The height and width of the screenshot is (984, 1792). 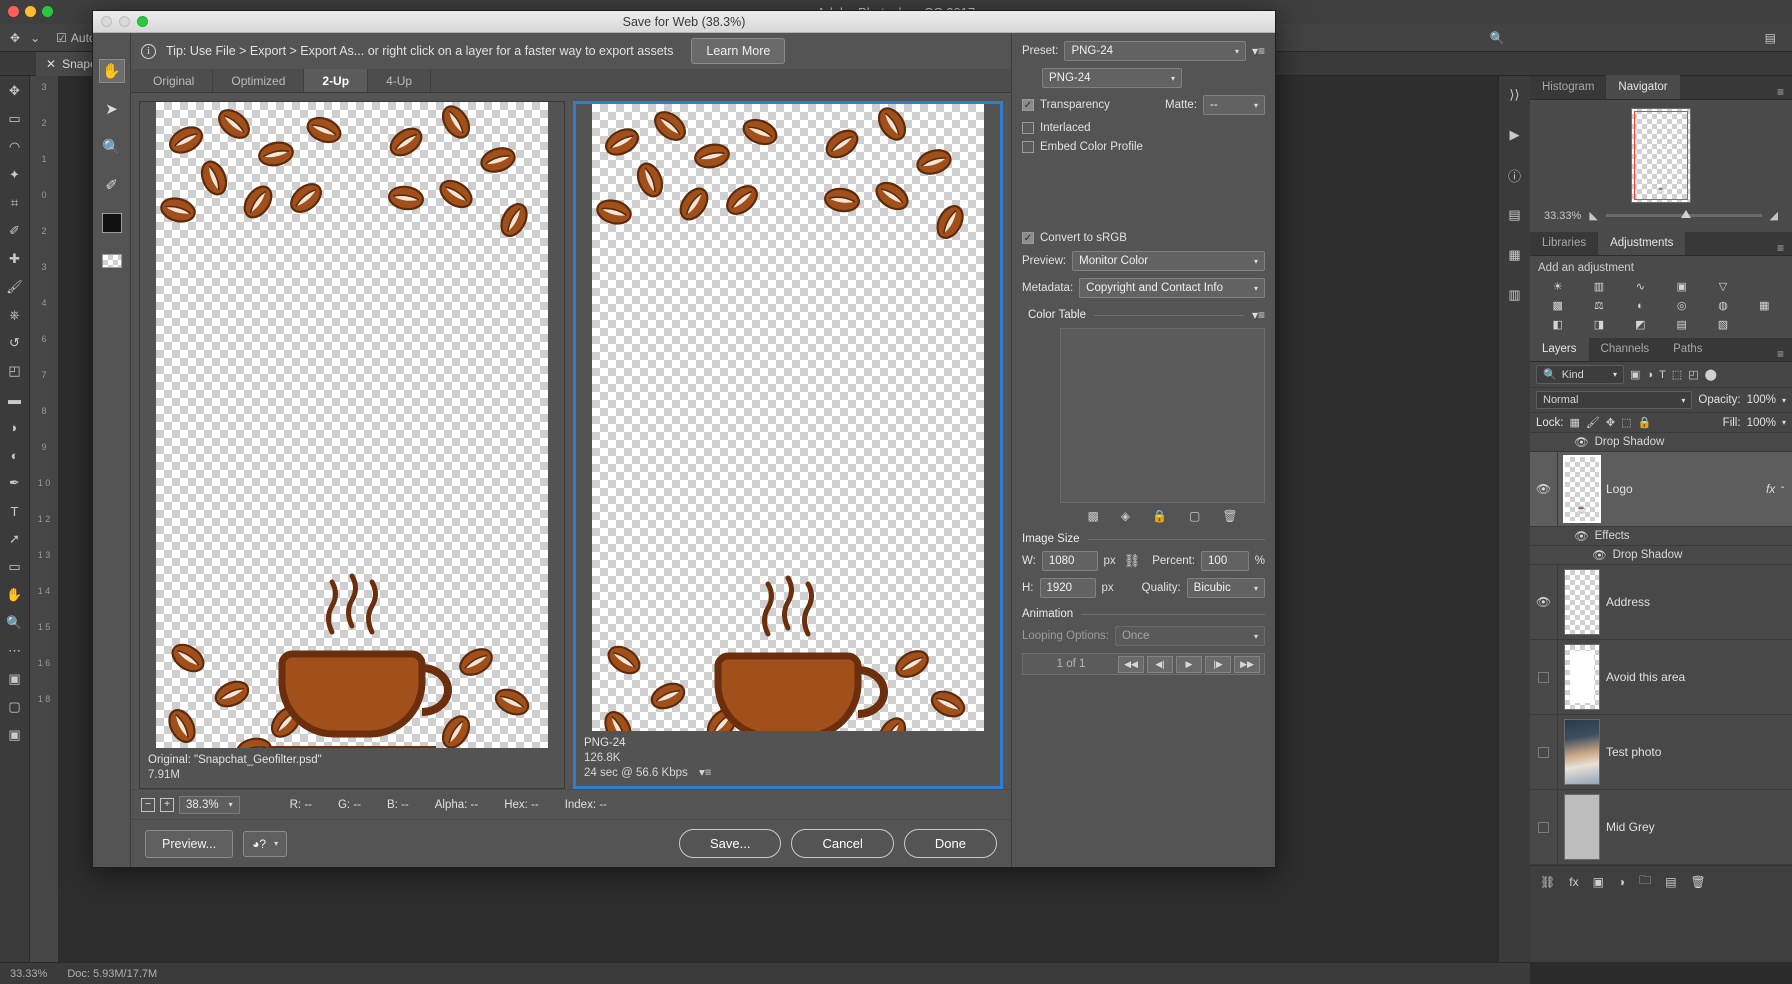 What do you see at coordinates (1625, 349) in the screenshot?
I see `tab-channels: Channels` at bounding box center [1625, 349].